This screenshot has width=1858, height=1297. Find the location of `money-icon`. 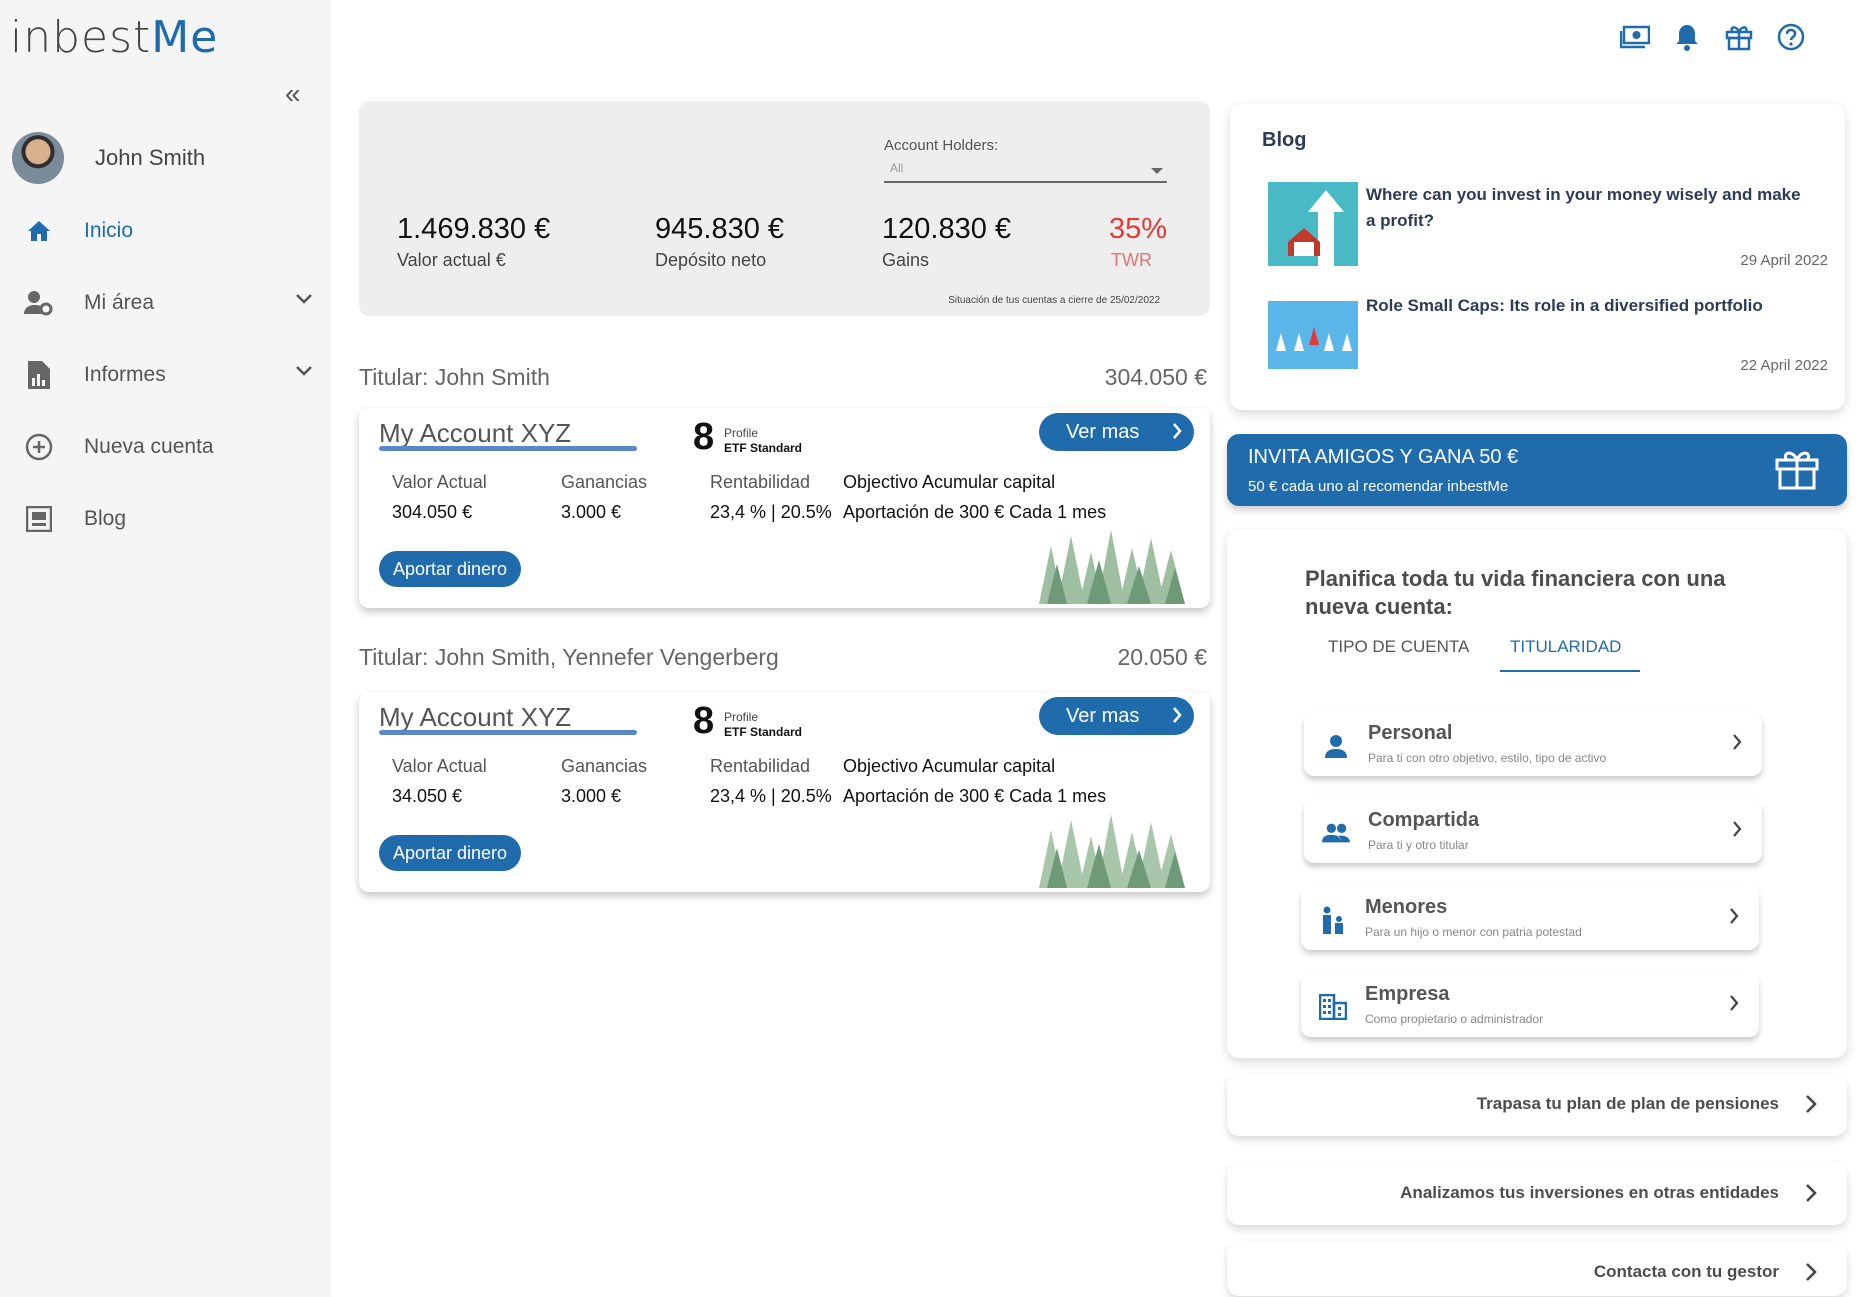

money-icon is located at coordinates (1635, 37).